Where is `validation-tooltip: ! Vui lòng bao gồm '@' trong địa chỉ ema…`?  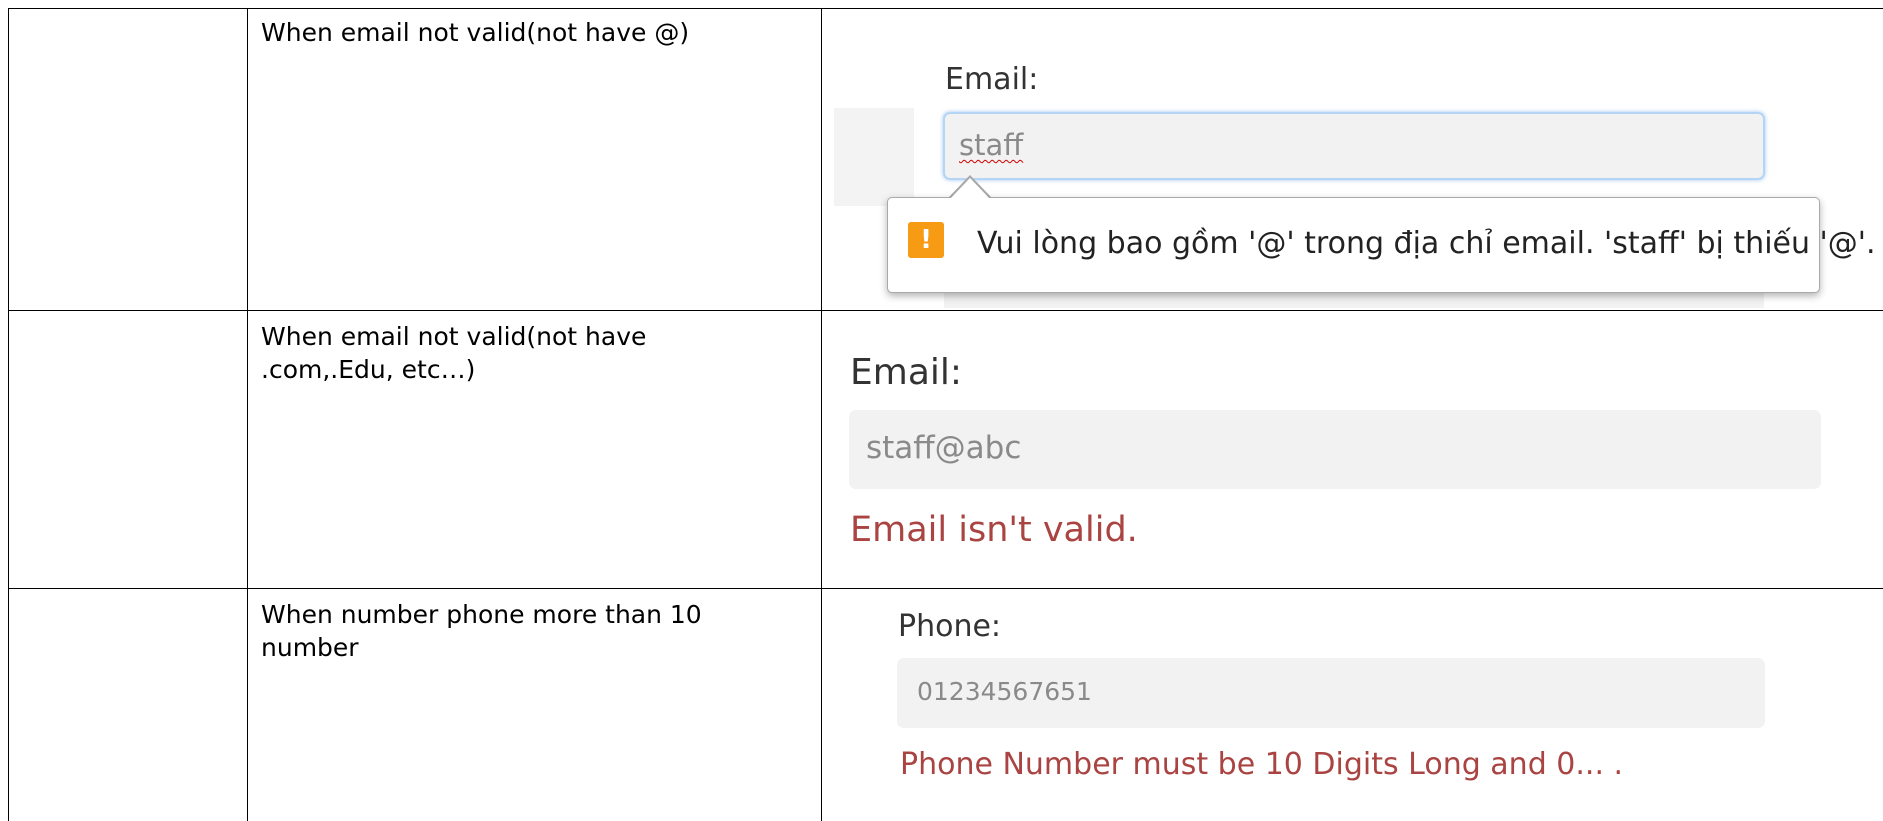 validation-tooltip: ! Vui lòng bao gồm '@' trong địa chỉ ema… is located at coordinates (1381, 245).